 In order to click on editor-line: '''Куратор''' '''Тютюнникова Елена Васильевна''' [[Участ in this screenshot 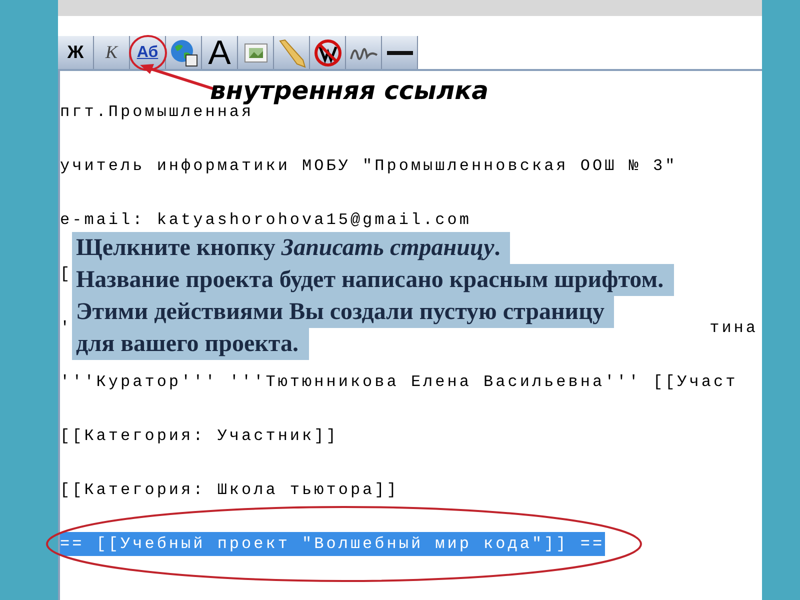, I will do `click(399, 382)`.